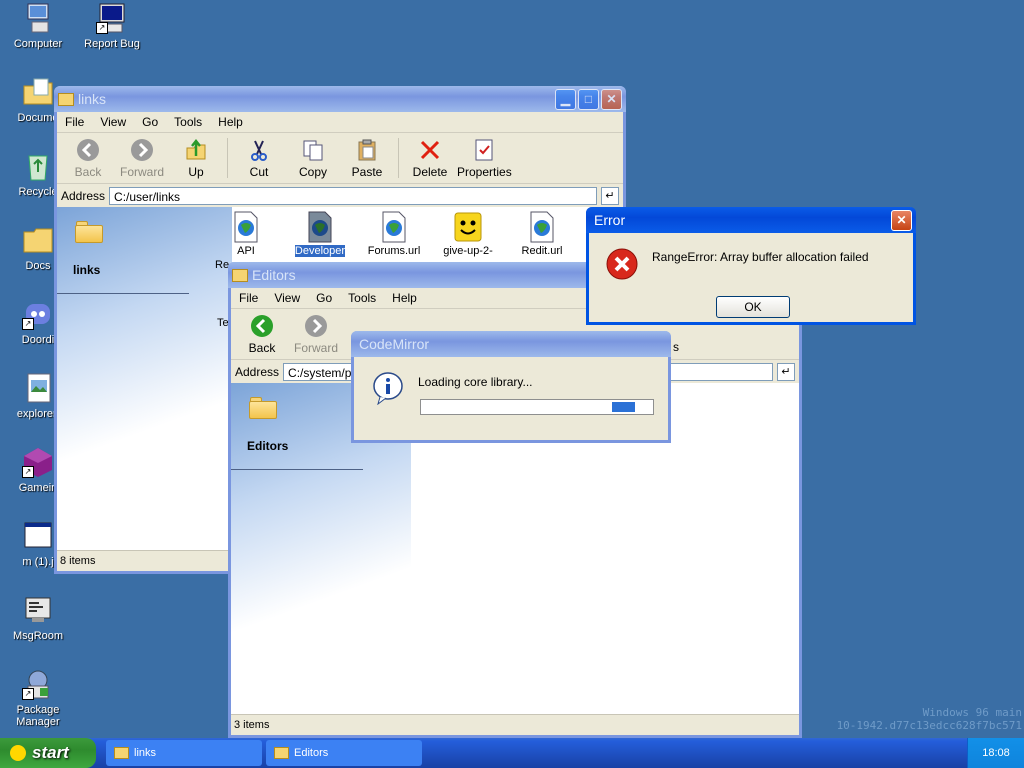 This screenshot has width=1024, height=768. What do you see at coordinates (38, 388) in the screenshot?
I see `image-file-icon` at bounding box center [38, 388].